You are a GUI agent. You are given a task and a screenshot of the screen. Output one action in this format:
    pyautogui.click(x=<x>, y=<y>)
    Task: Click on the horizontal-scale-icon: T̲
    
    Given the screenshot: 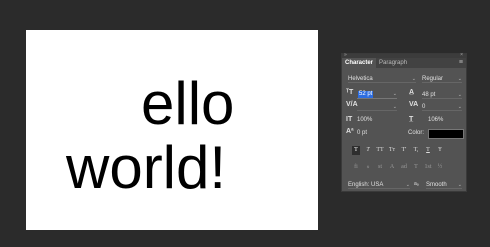 What is the action you would take?
    pyautogui.click(x=411, y=119)
    